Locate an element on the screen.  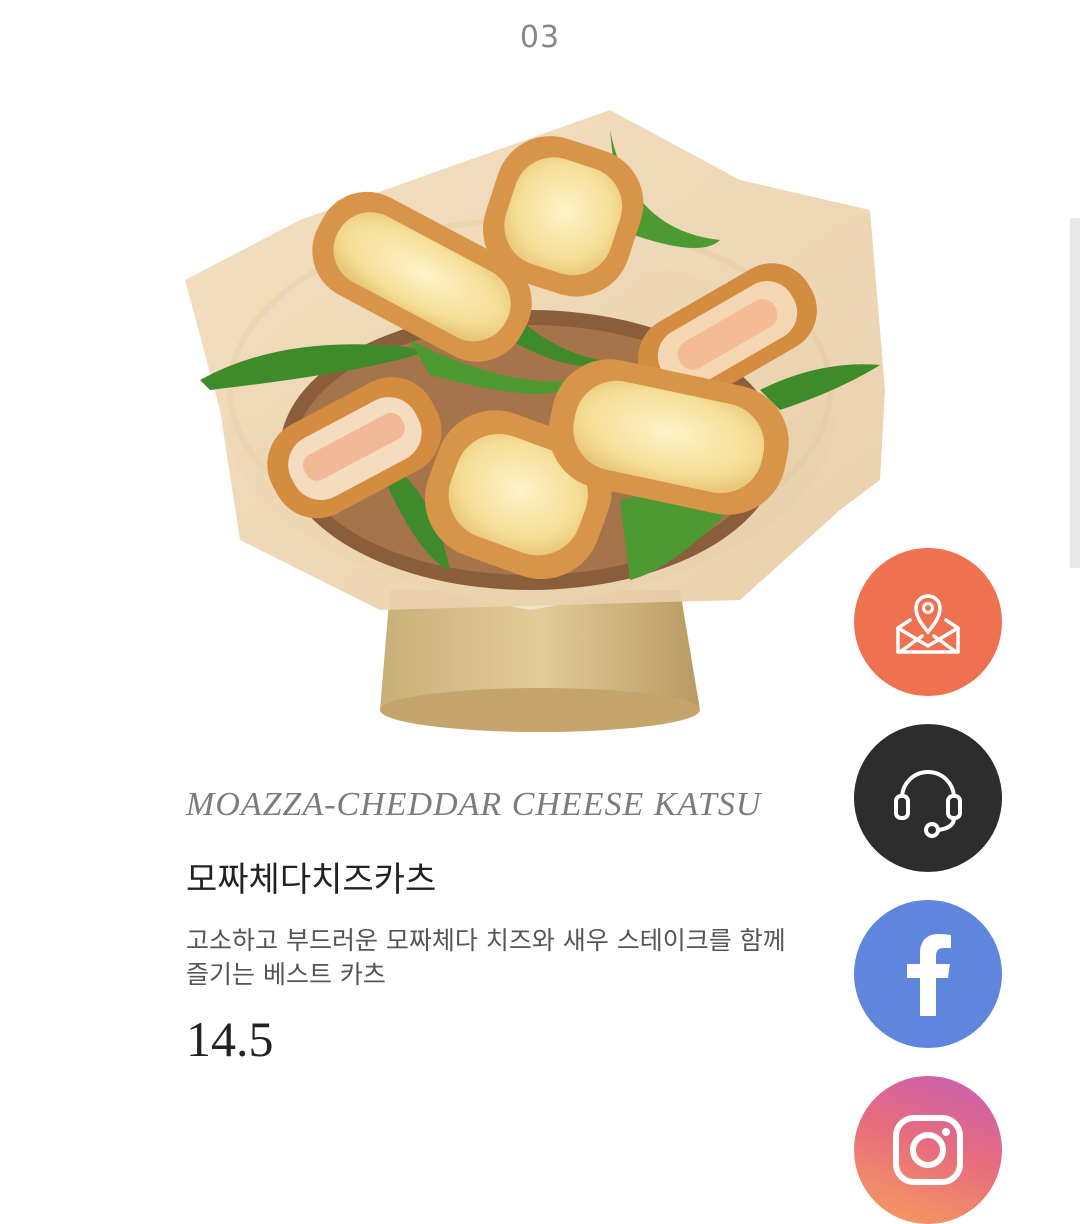
item-name-korean: 모짜체다치즈카츠 is located at coordinates (311, 880).